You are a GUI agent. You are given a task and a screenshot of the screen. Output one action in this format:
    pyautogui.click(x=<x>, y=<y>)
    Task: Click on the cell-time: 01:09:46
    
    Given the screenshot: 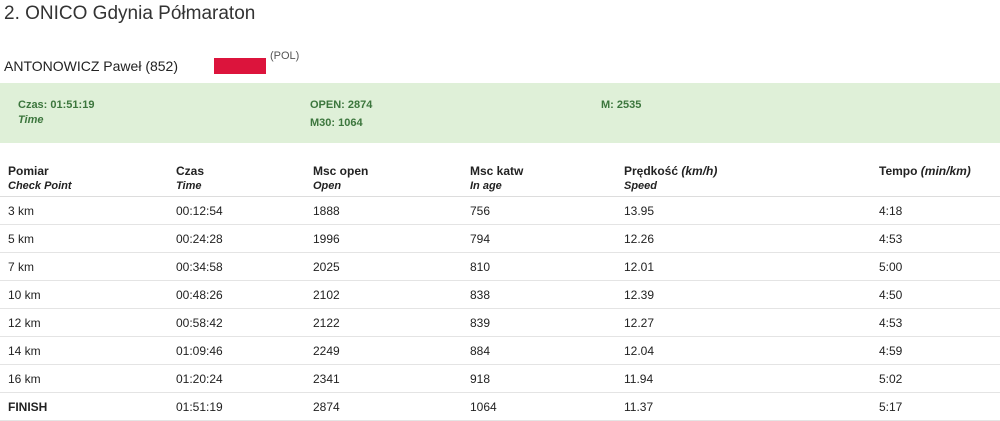 What is the action you would take?
    pyautogui.click(x=236, y=350)
    